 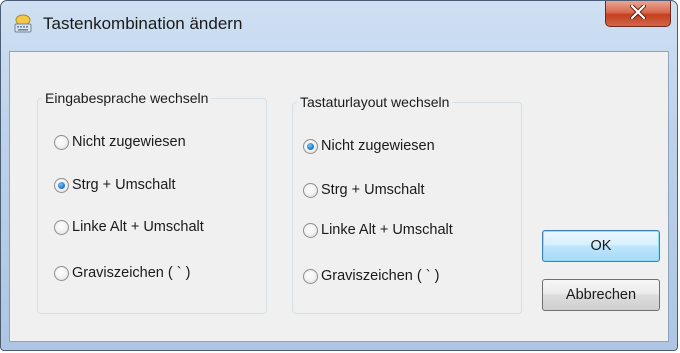 I want to click on keyboard-icon, so click(x=23, y=24).